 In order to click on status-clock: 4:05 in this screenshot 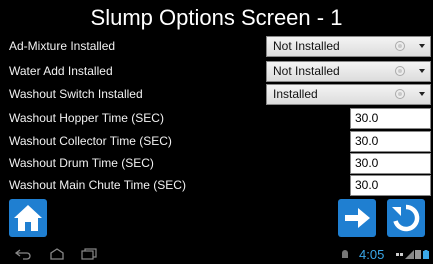, I will do `click(372, 254)`.